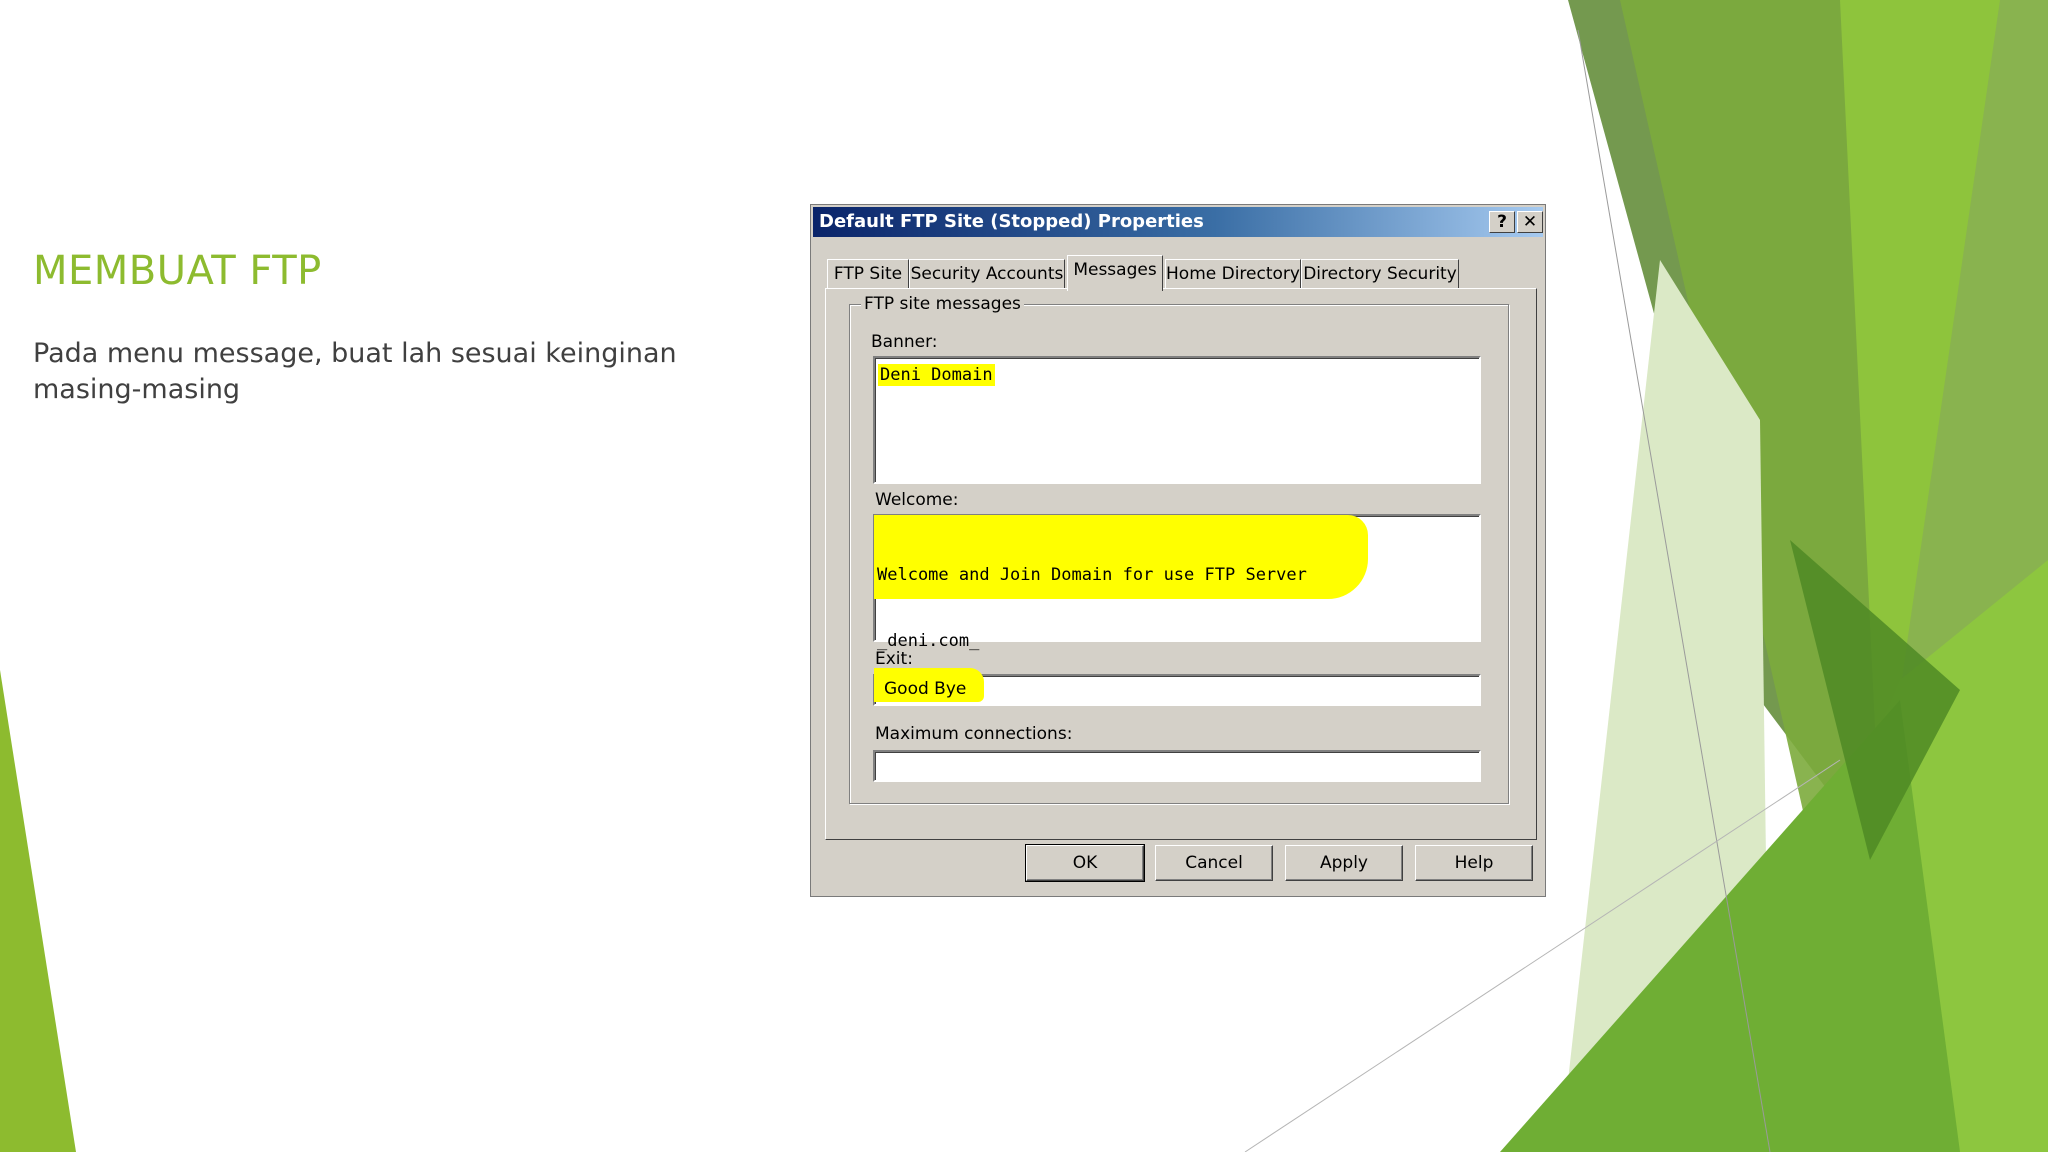 The width and height of the screenshot is (2048, 1152). Describe the element at coordinates (974, 734) in the screenshot. I see `max-connections-label: Maximum connections:` at that location.